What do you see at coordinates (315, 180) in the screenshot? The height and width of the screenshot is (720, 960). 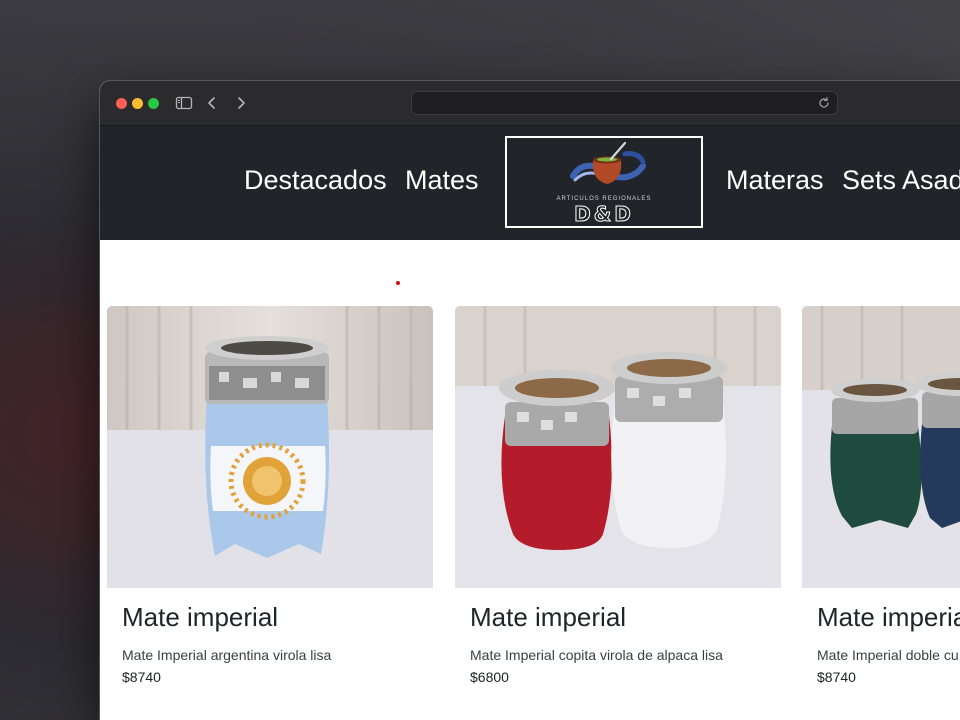 I see `nav-link-destacados: Destacados` at bounding box center [315, 180].